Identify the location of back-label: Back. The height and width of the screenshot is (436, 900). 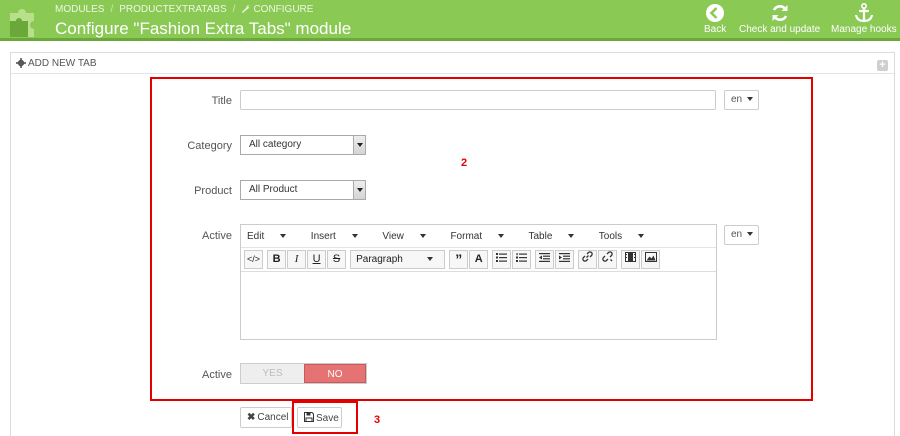
(715, 29).